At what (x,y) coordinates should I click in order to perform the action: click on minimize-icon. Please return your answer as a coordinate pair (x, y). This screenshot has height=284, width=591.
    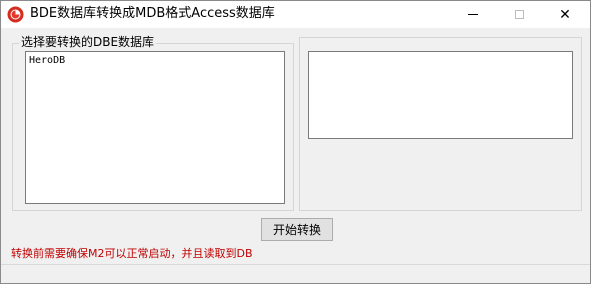
    Looking at the image, I should click on (473, 14).